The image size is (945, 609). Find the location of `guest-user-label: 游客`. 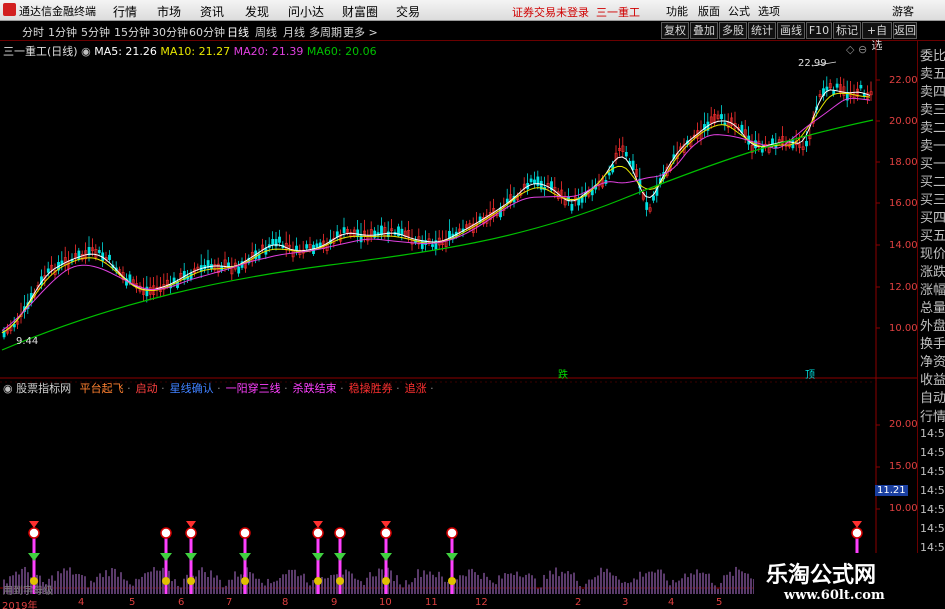

guest-user-label: 游客 is located at coordinates (903, 11).